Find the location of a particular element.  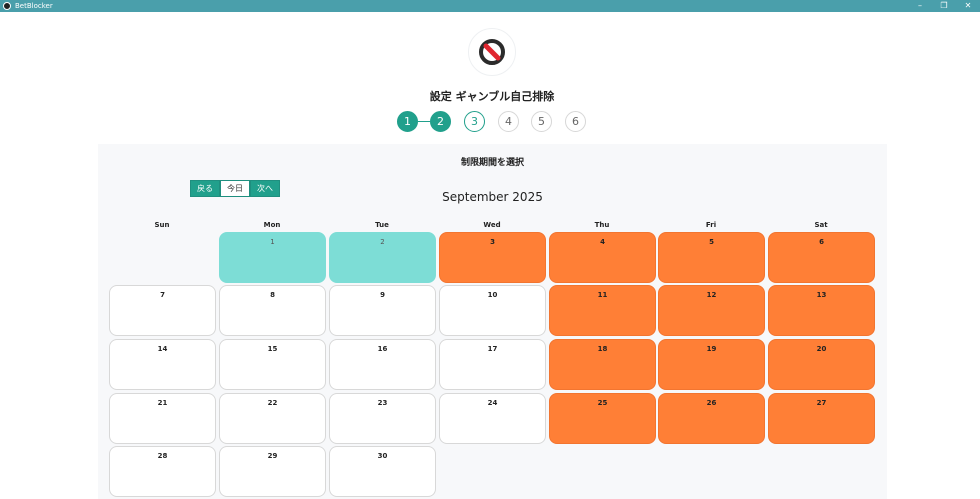

day-number: 16 is located at coordinates (382, 349).